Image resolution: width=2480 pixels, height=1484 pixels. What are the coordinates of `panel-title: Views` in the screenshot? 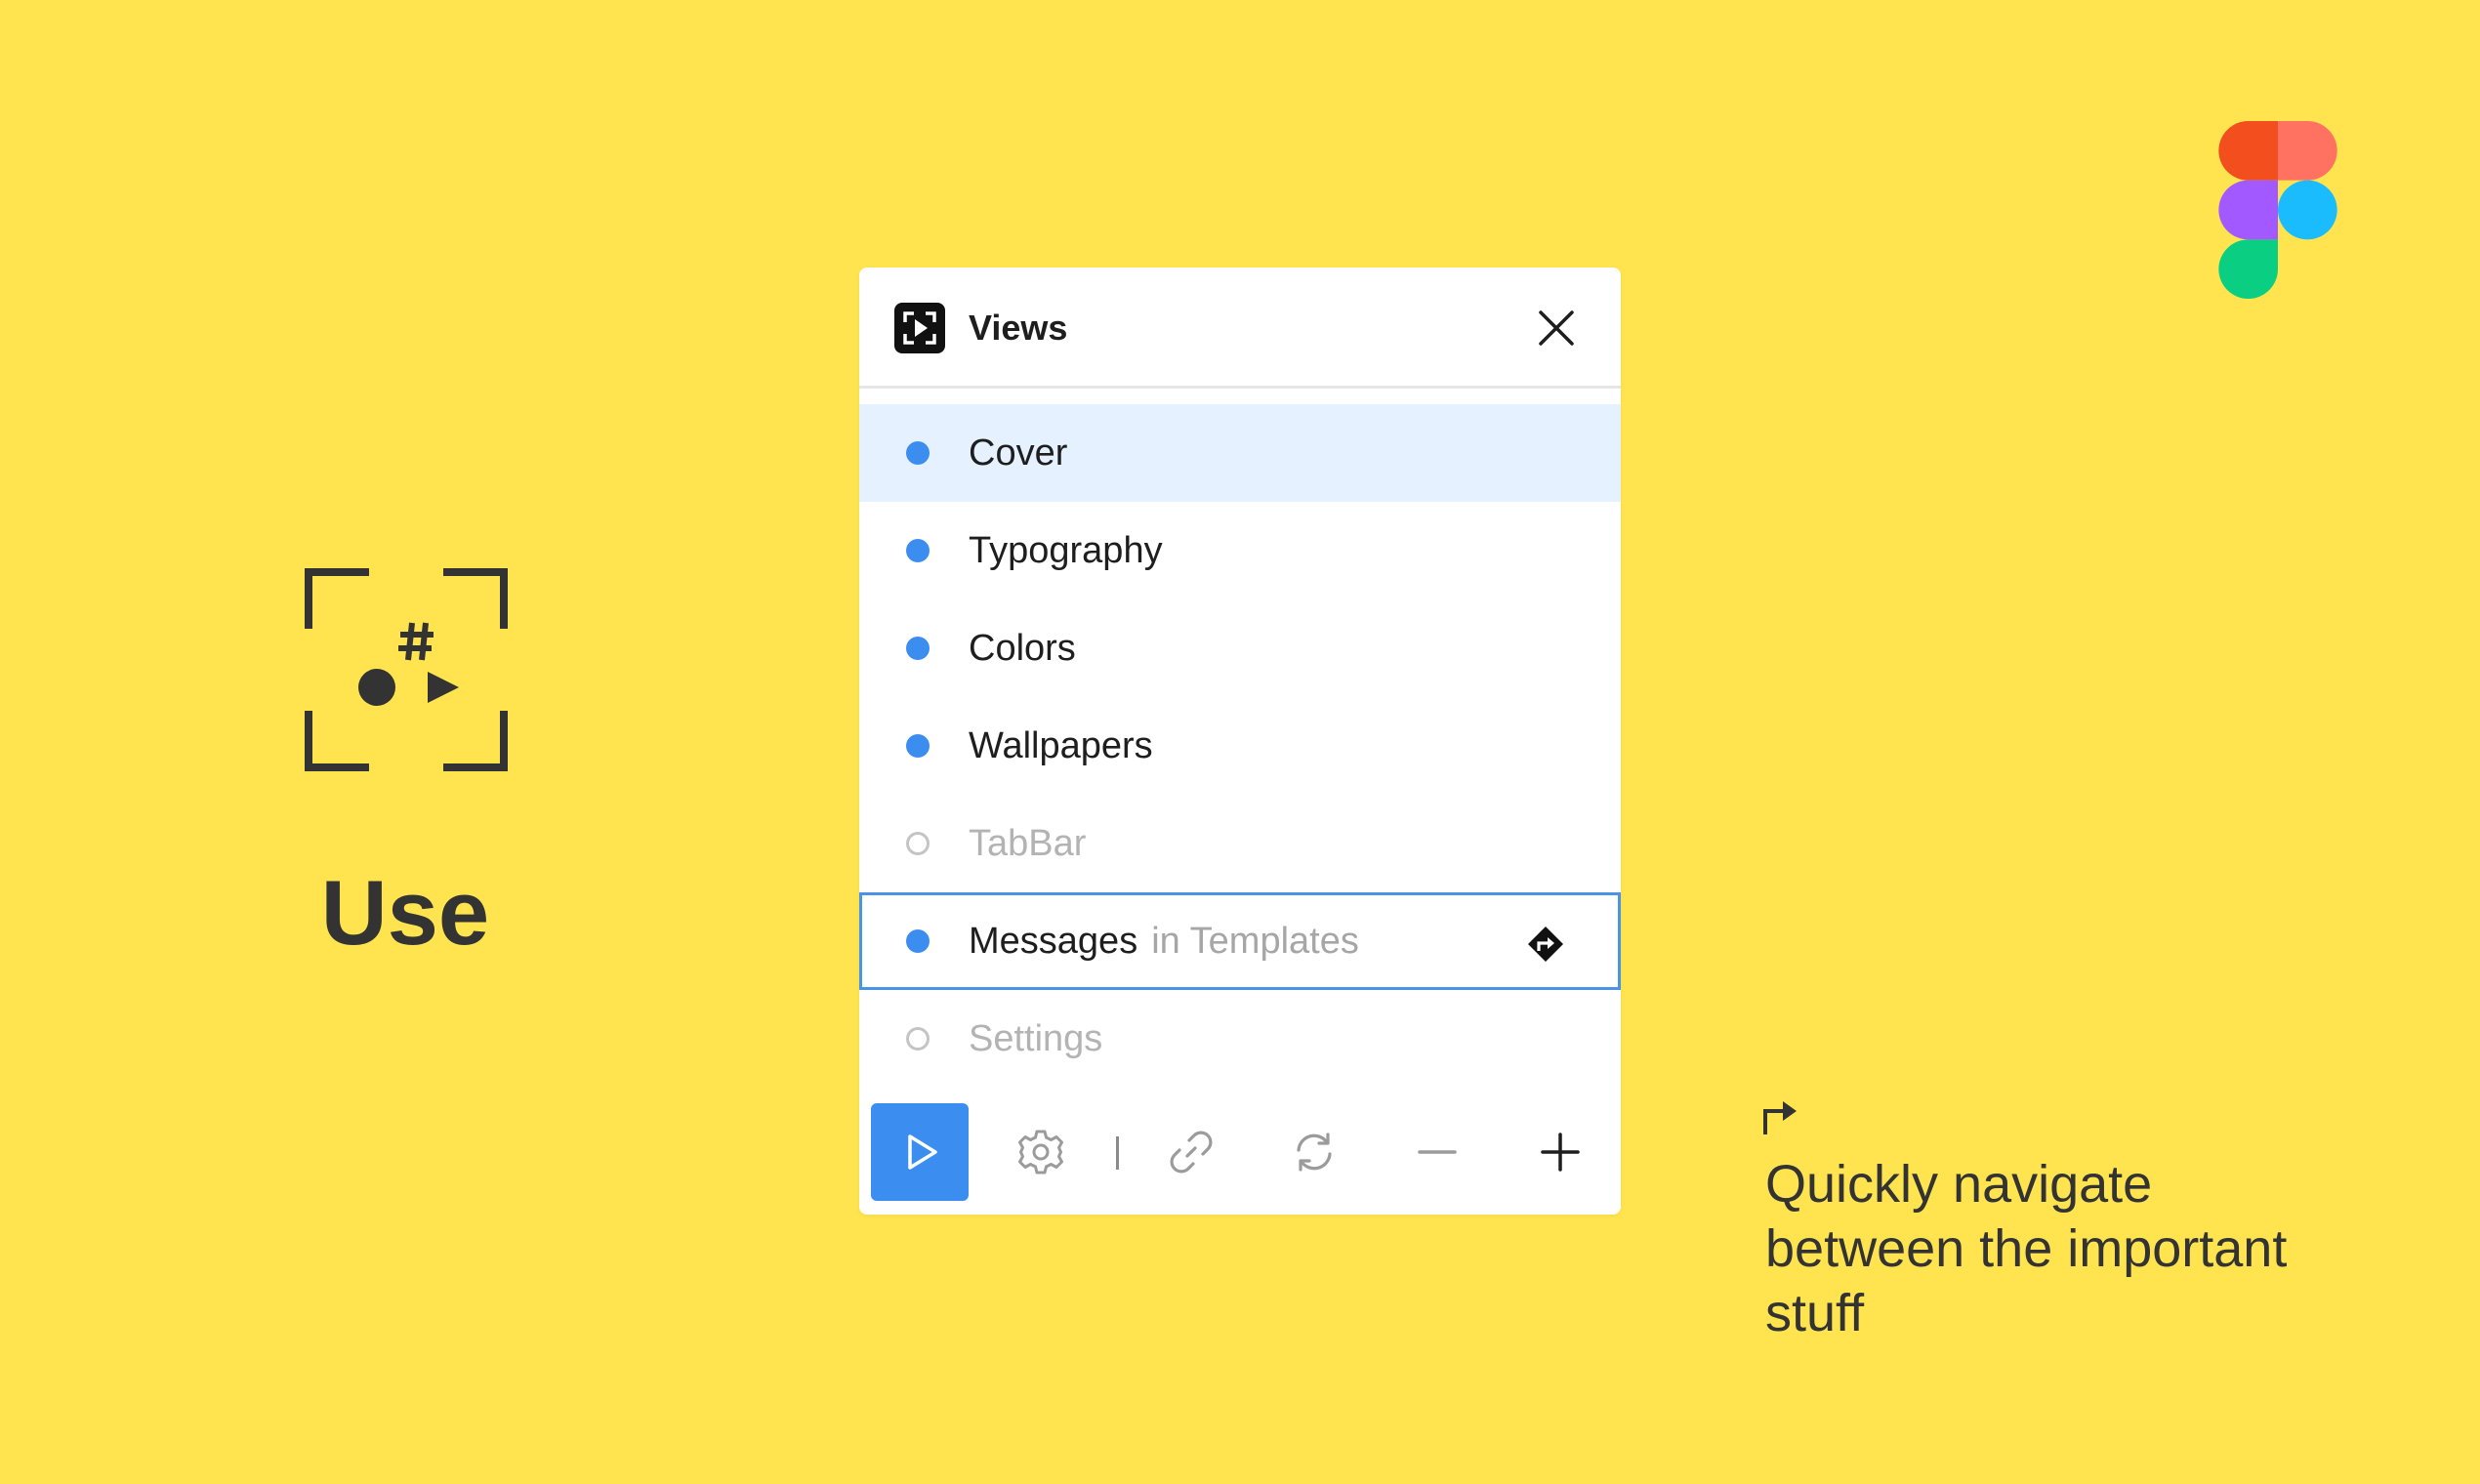 It's located at (1018, 328).